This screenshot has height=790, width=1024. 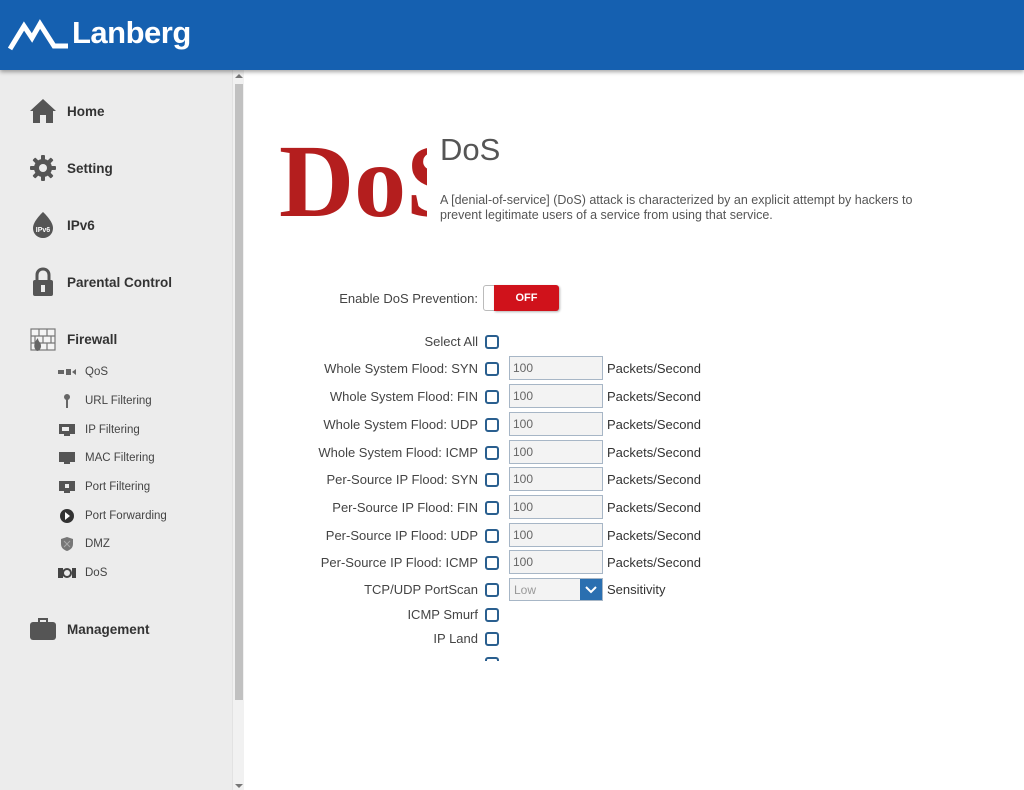 I want to click on per-source-icmp-checkbox, so click(x=492, y=563).